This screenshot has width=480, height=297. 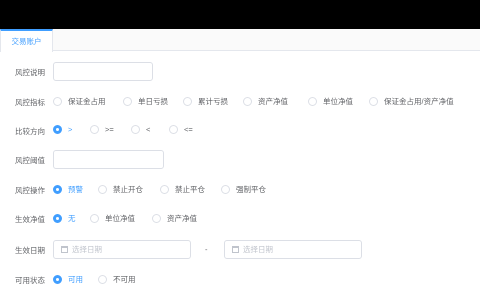 I want to click on radio-action-no-open: 禁止开仓, so click(x=120, y=189).